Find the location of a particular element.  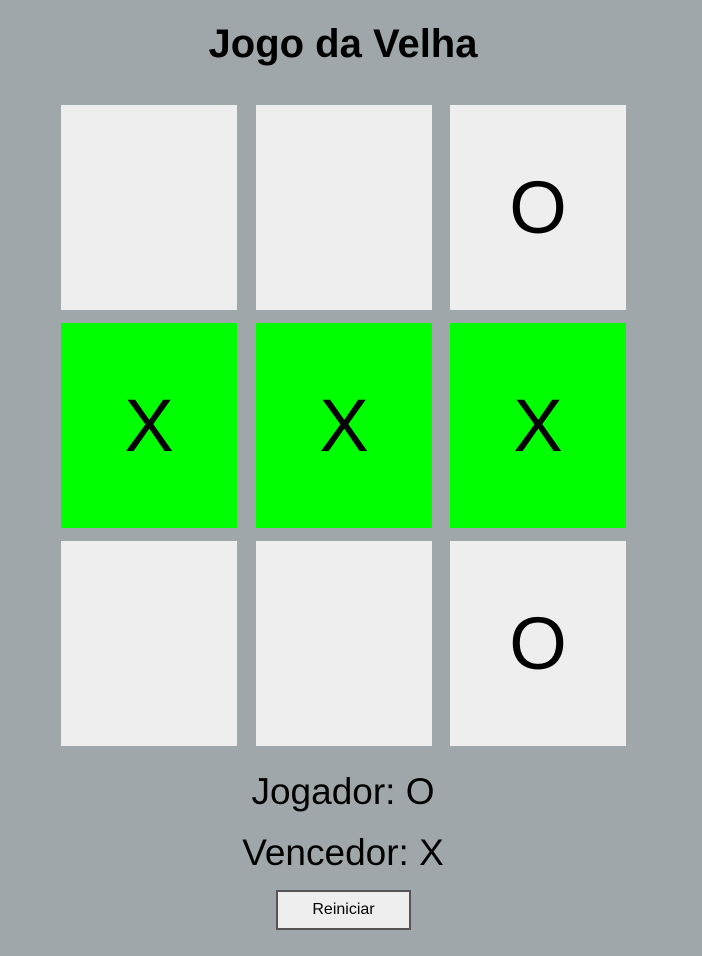

winner-status: Vencedor: X is located at coordinates (343, 852).